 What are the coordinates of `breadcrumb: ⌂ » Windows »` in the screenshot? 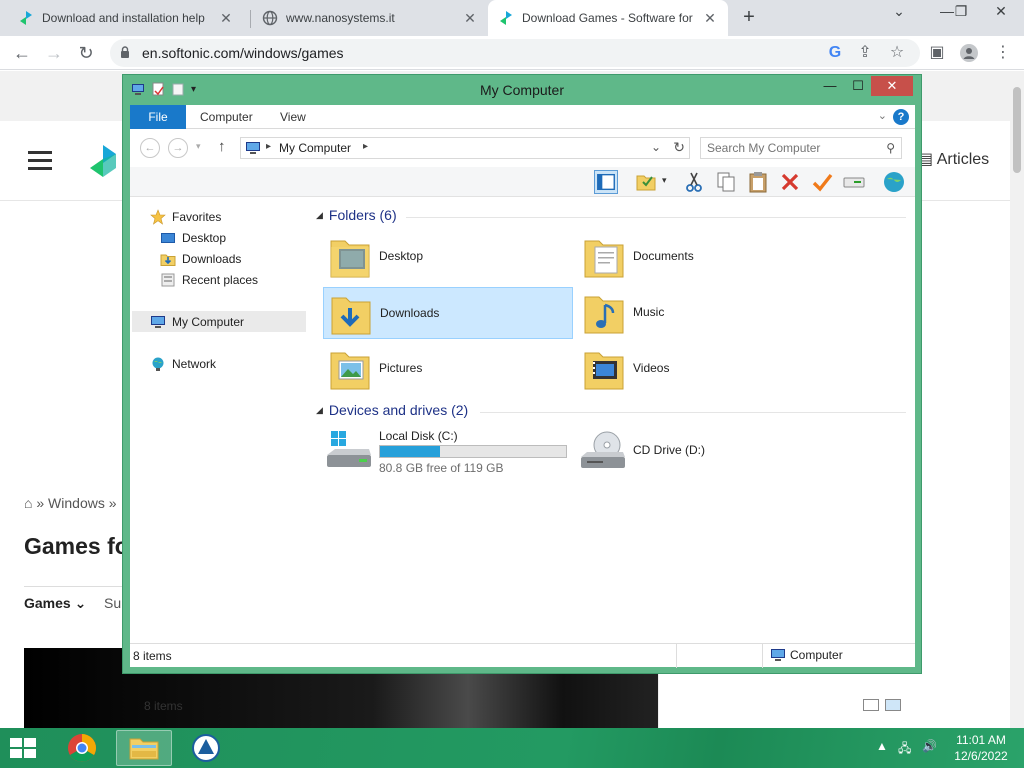 It's located at (70, 503).